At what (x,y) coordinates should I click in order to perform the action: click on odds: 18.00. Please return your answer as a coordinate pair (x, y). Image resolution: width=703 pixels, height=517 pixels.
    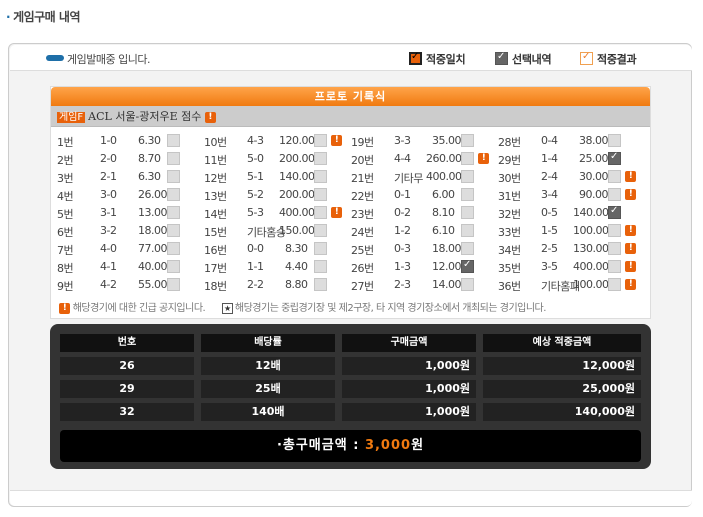
    Looking at the image, I should click on (447, 248).